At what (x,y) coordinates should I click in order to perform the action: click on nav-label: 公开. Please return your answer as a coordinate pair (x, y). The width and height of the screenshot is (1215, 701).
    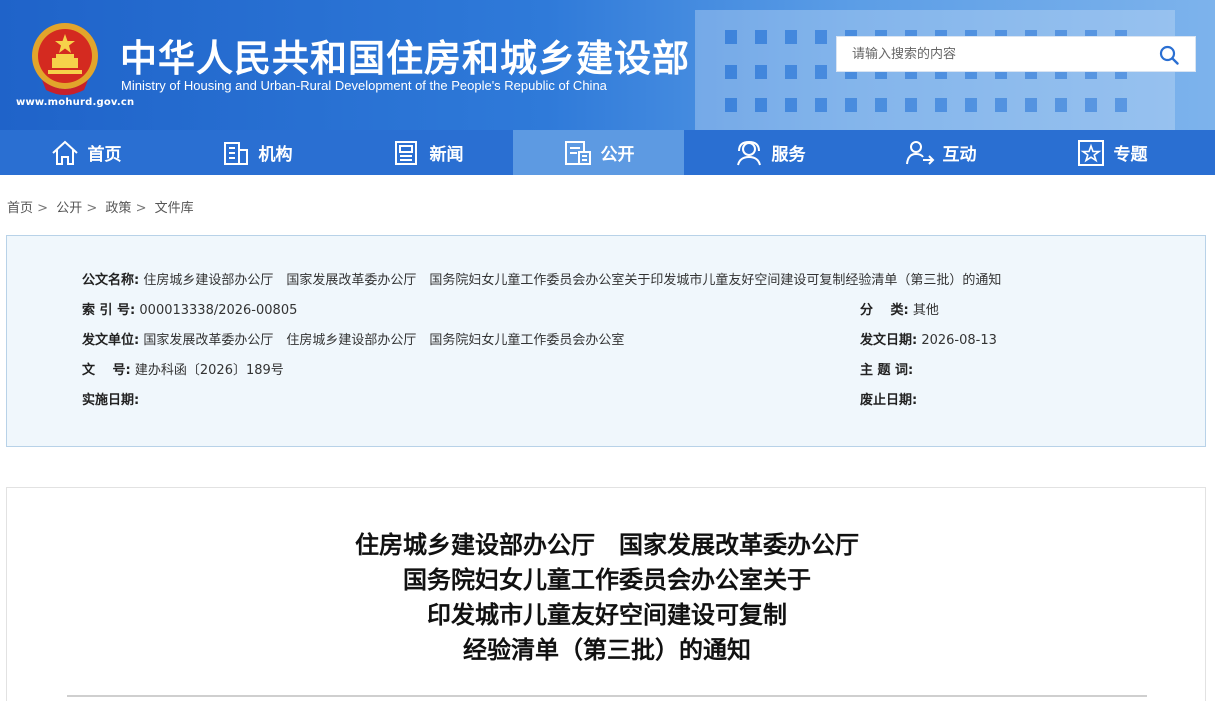
    Looking at the image, I should click on (617, 155).